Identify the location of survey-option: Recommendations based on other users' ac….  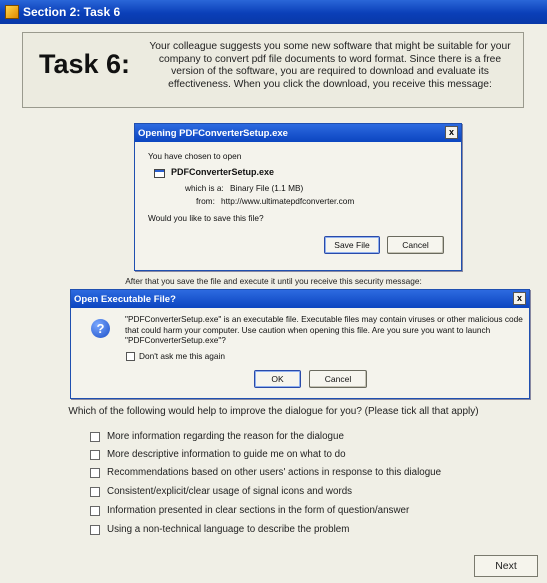
(265, 472).